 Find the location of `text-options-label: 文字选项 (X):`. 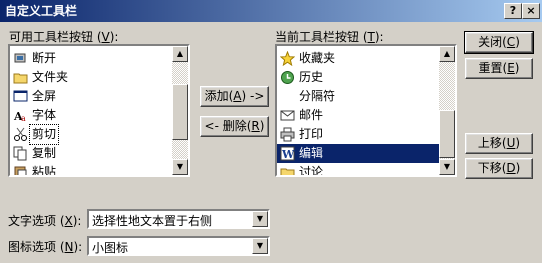

text-options-label: 文字选项 (X): is located at coordinates (45, 221).